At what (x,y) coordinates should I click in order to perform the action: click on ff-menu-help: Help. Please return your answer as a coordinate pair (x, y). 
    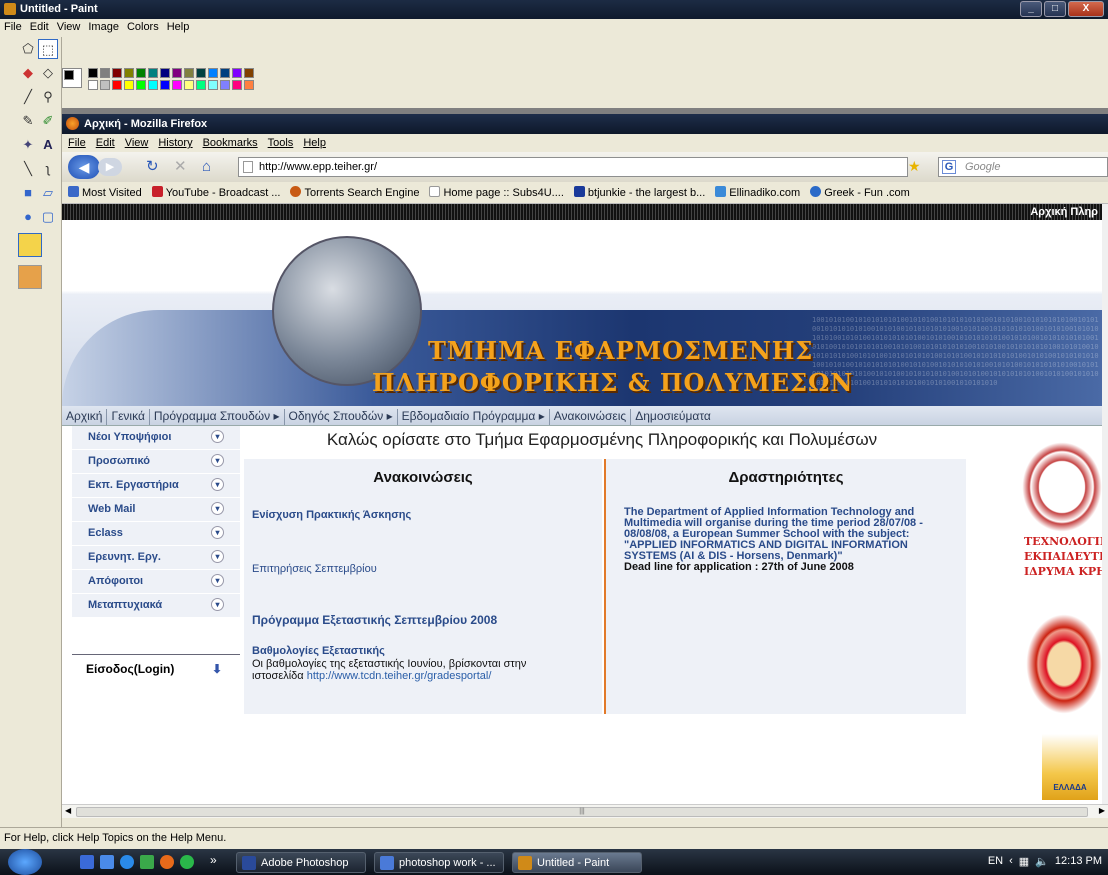
    Looking at the image, I should click on (314, 143).